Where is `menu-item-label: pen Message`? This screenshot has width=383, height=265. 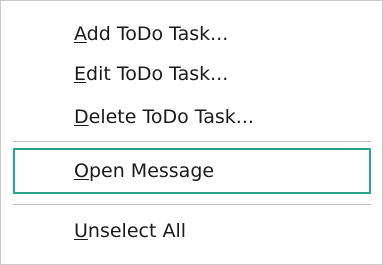 menu-item-label: pen Message is located at coordinates (151, 171).